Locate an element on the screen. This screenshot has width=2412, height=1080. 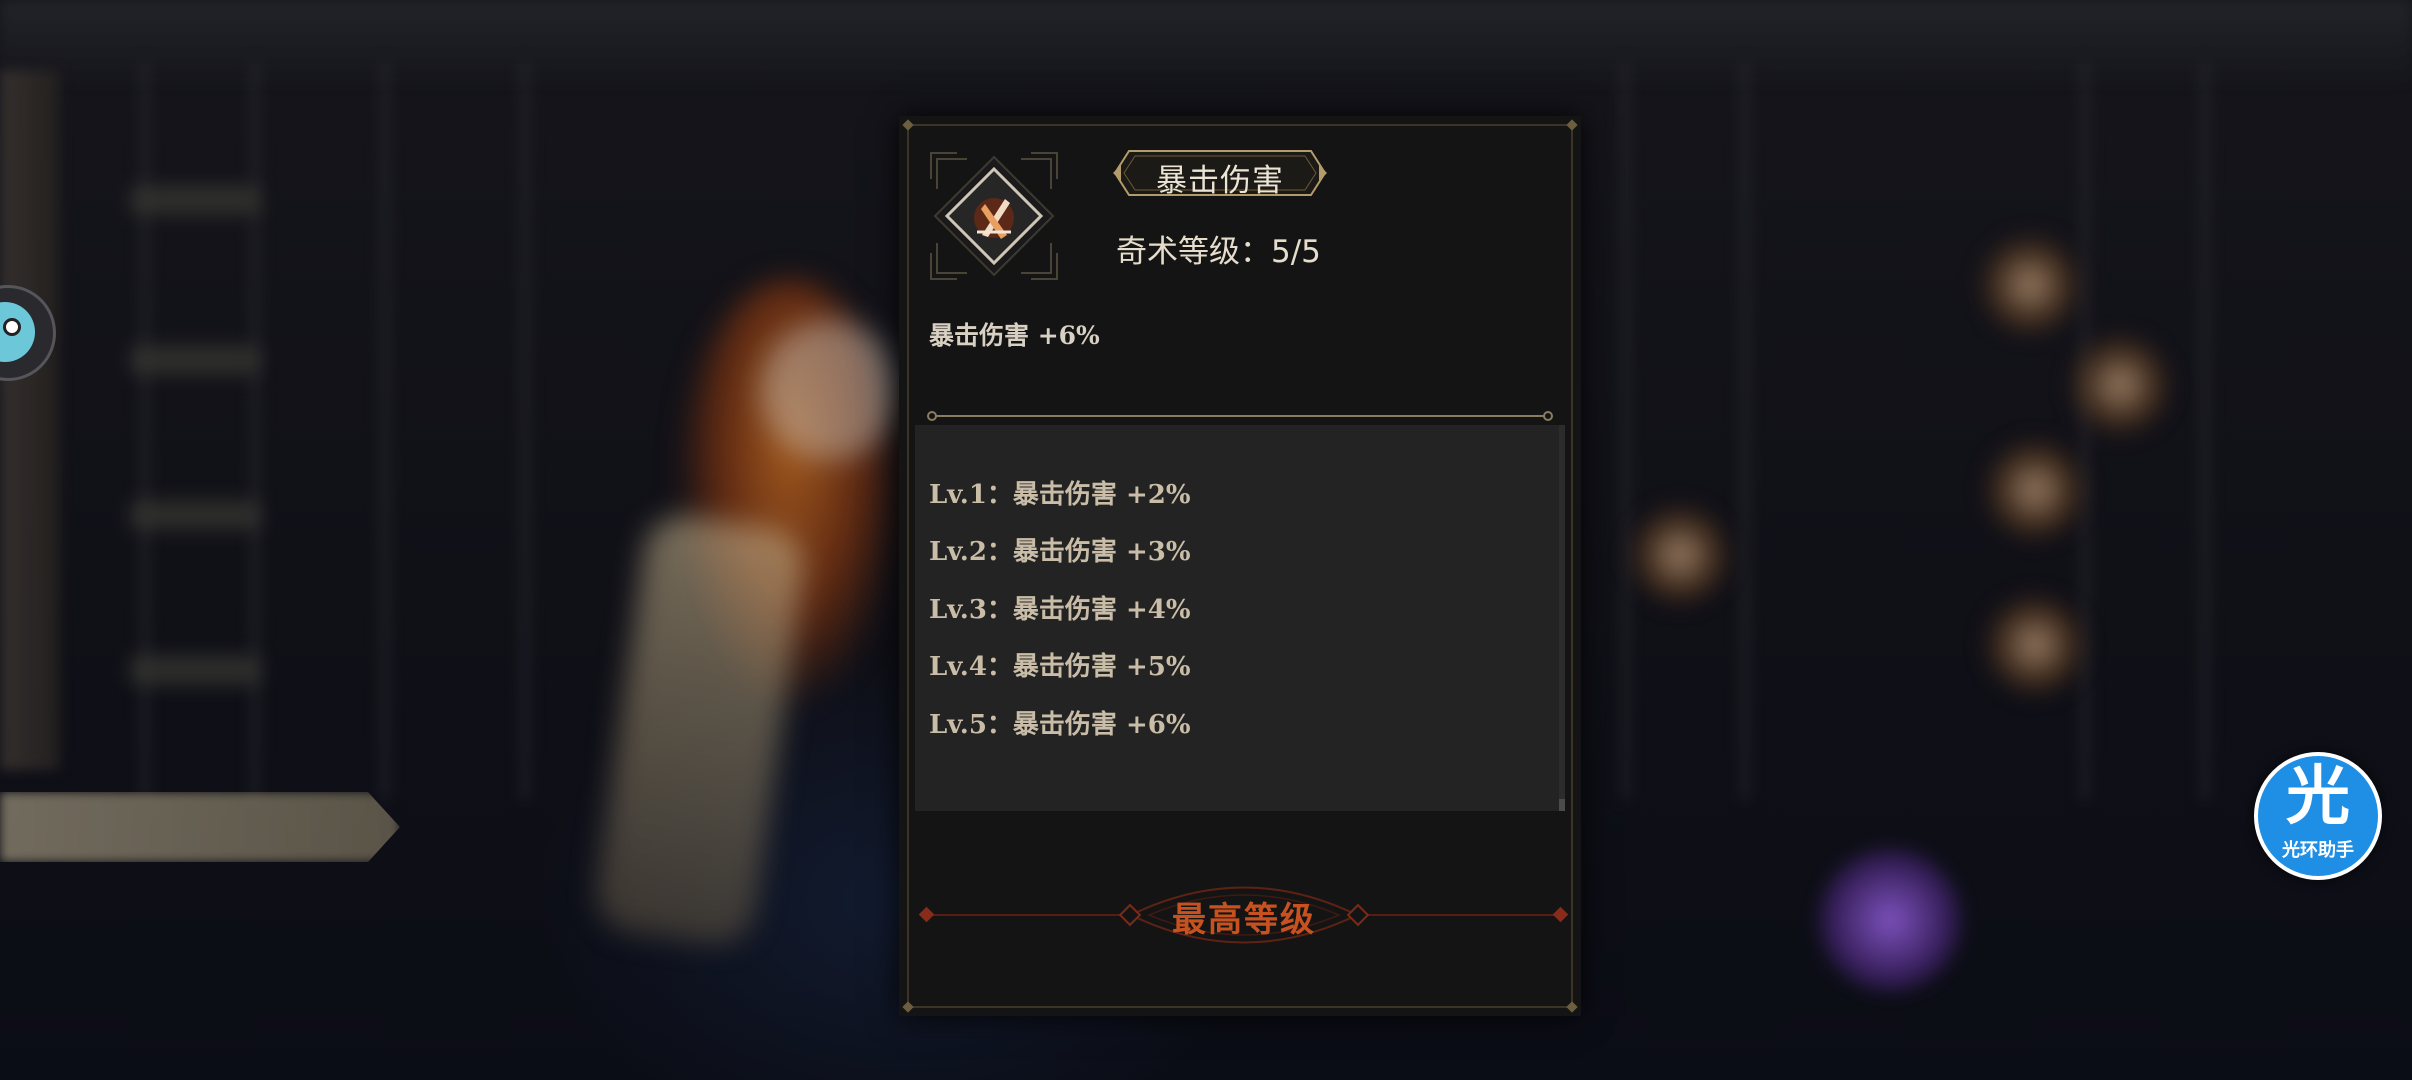
assistant-float-button: 光 光环助手 is located at coordinates (2318, 816).